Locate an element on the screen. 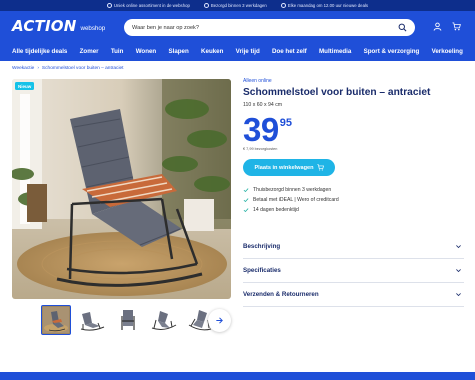  accordion-label: Beschrijving is located at coordinates (262, 246).